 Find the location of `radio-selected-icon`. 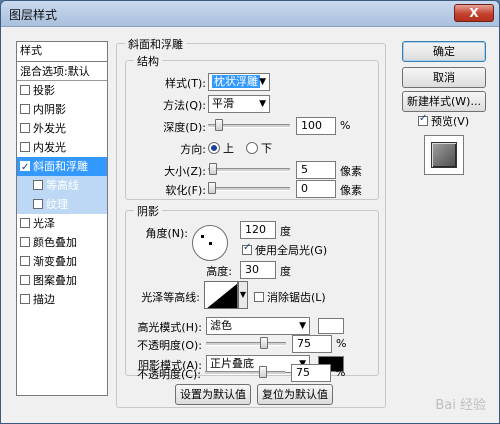

radio-selected-icon is located at coordinates (214, 148).